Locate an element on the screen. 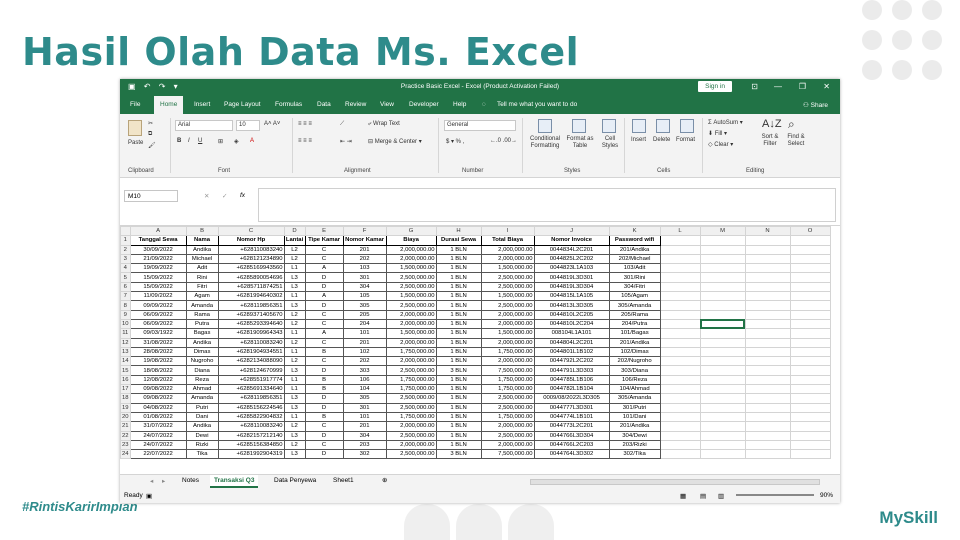  cell: 204/Putra is located at coordinates (634, 324).